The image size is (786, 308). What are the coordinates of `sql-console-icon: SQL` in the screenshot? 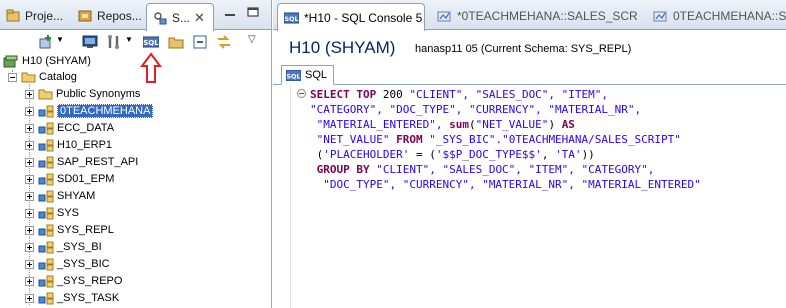 It's located at (151, 42).